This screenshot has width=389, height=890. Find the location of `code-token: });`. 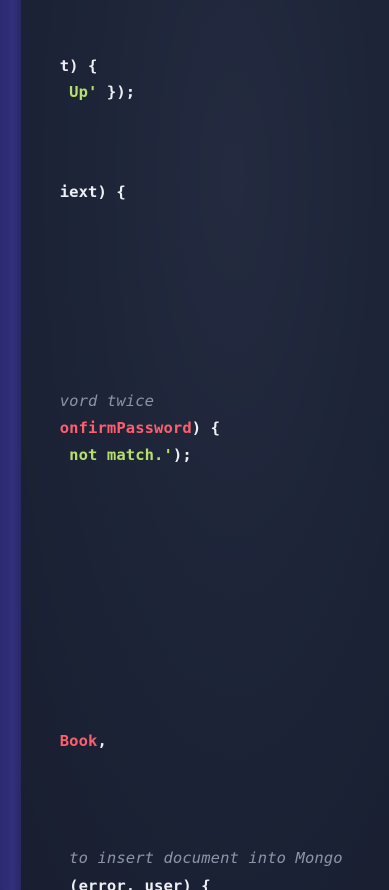

code-token: }); is located at coordinates (116, 92).